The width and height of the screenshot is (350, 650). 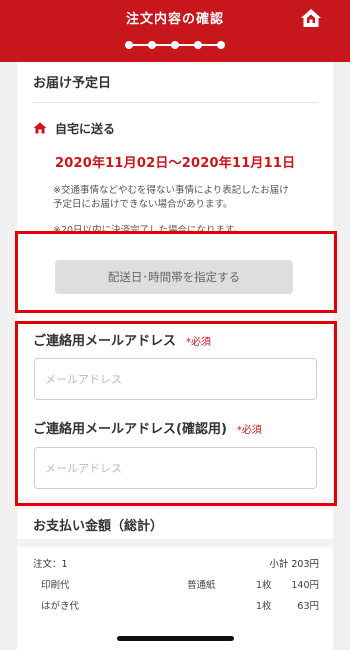 I want to click on section-separator, so click(x=175, y=543).